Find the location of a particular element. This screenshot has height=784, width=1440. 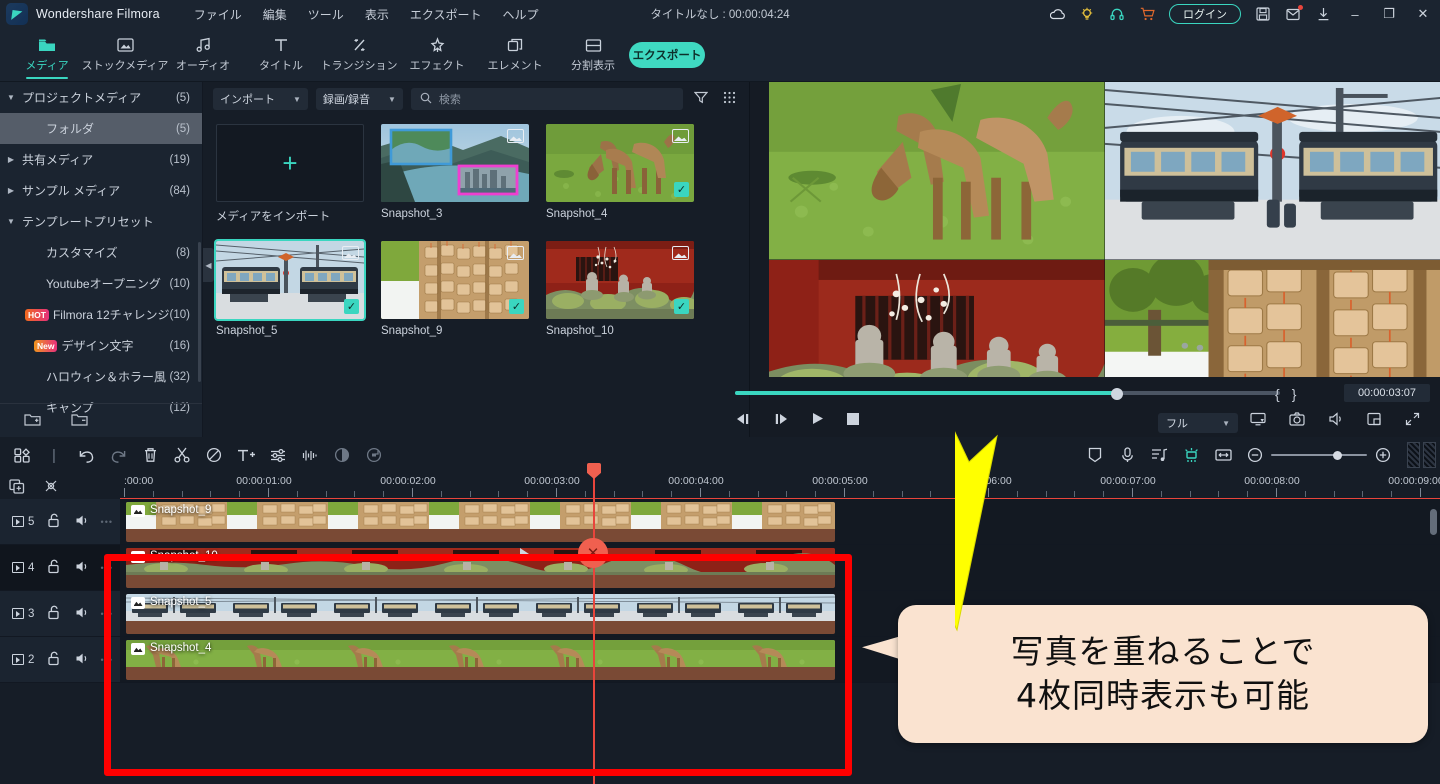

collapse-panel-handle: ◀ is located at coordinates (208, 265).